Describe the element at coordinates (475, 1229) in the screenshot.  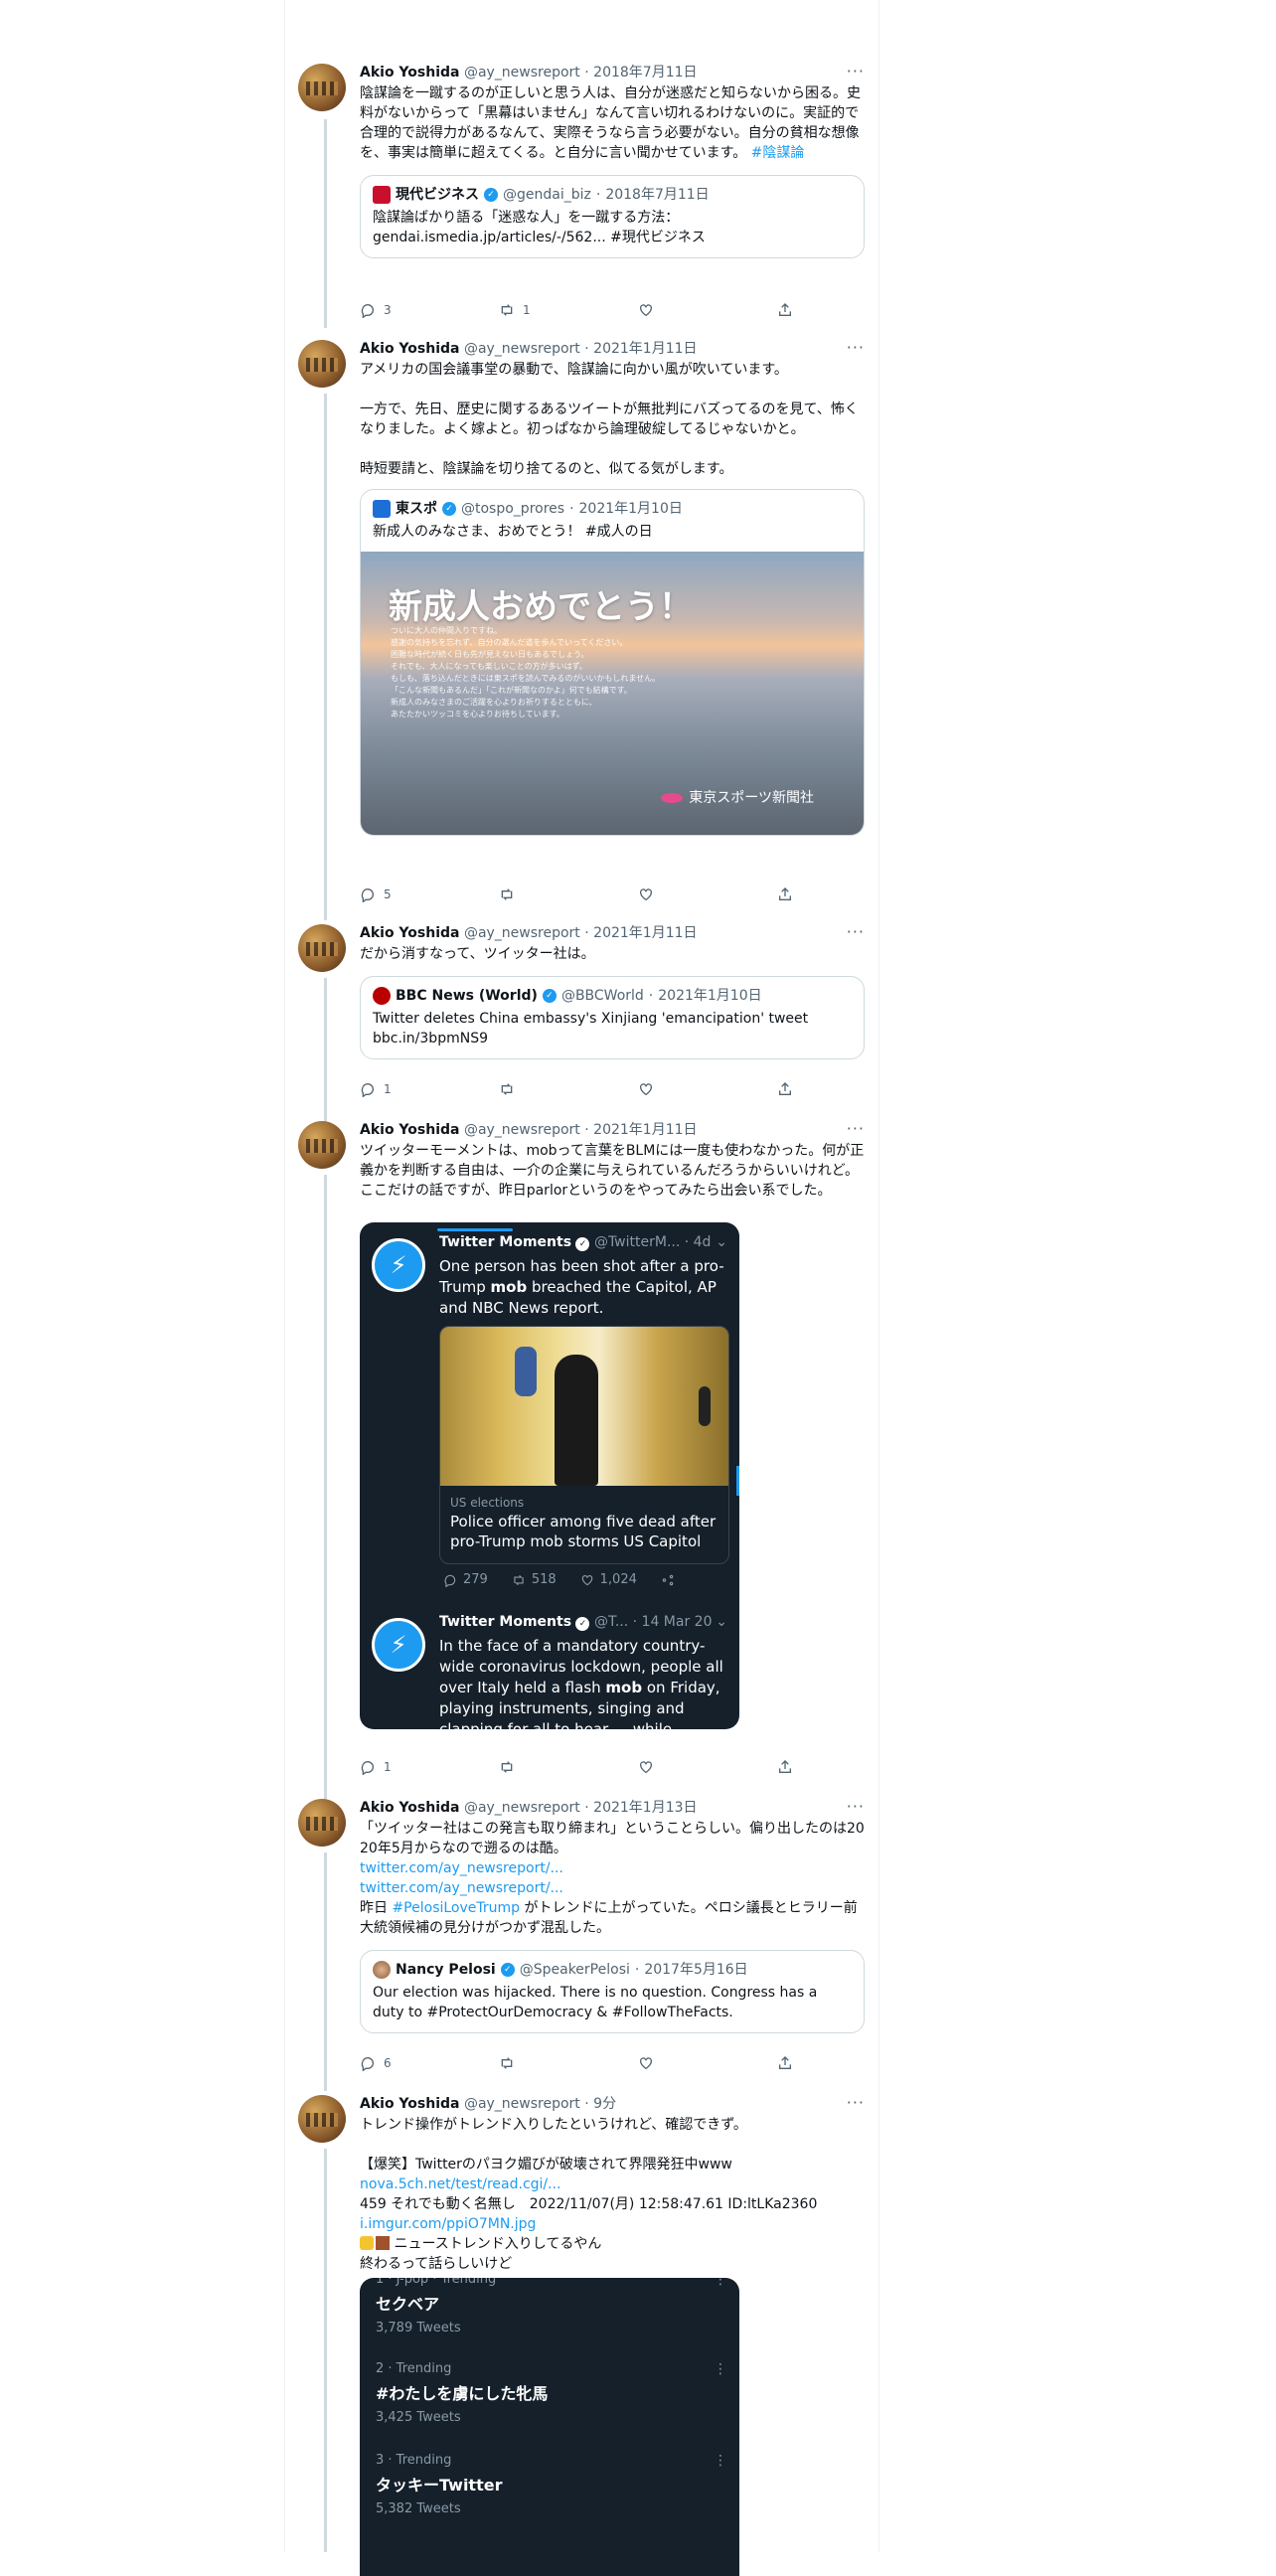
I see `progress-bar` at that location.